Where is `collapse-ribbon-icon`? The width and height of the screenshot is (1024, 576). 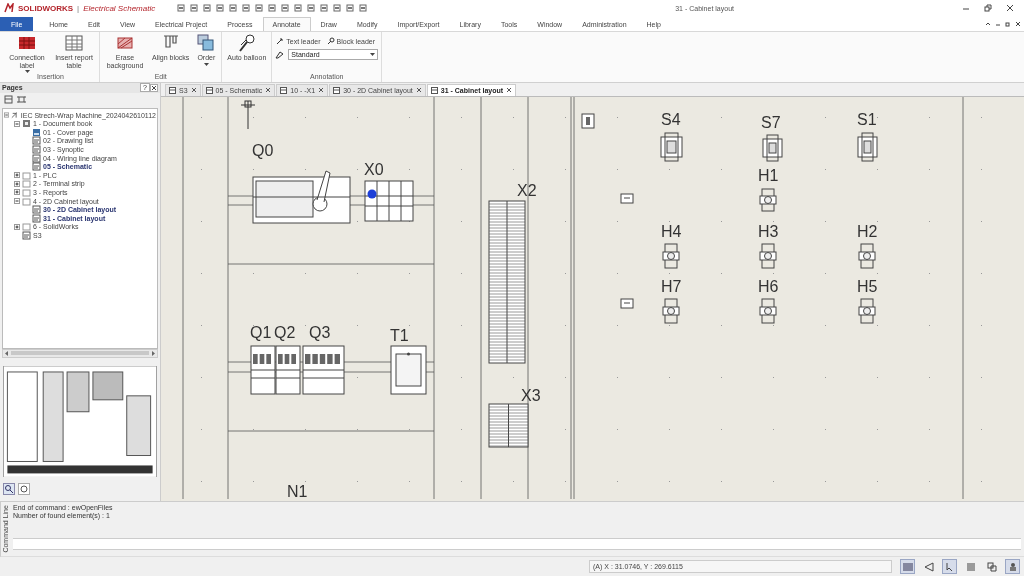
collapse-ribbon-icon is located at coordinates (988, 23).